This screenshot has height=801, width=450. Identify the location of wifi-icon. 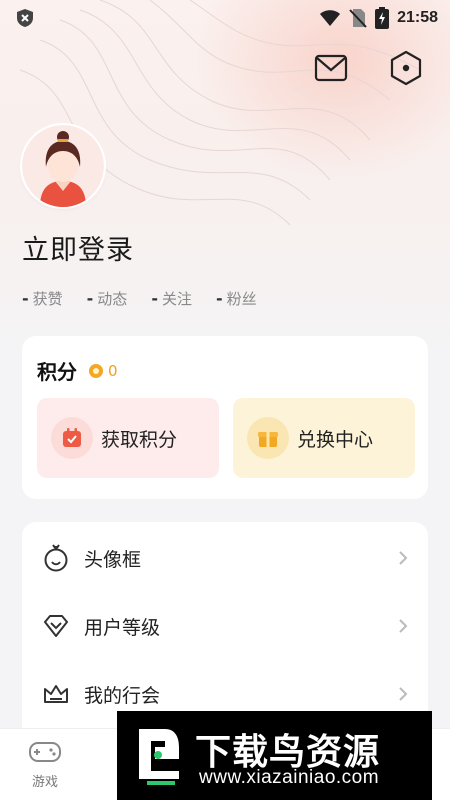
(330, 18).